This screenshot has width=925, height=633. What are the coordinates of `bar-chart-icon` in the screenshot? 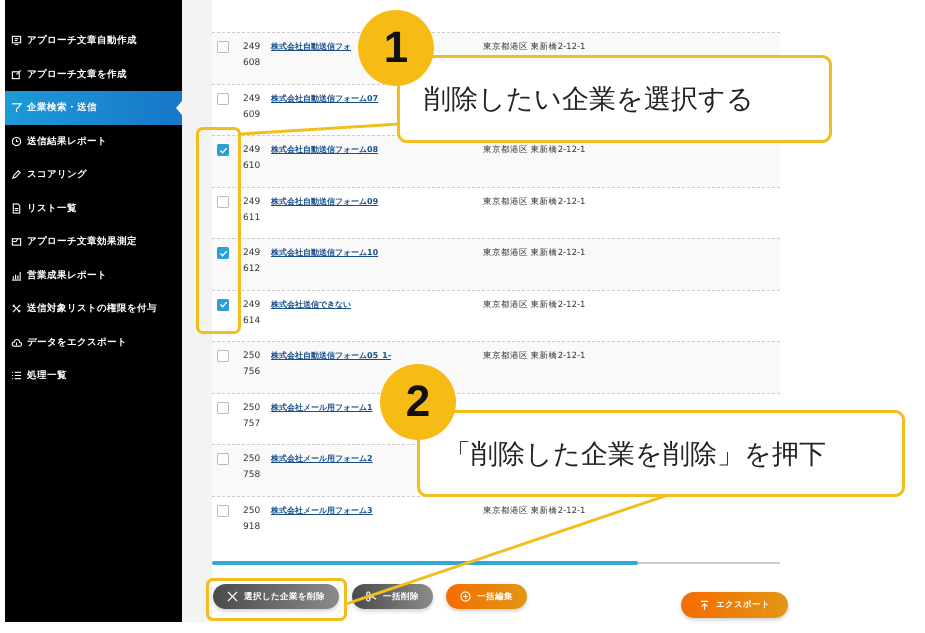 It's located at (16, 275).